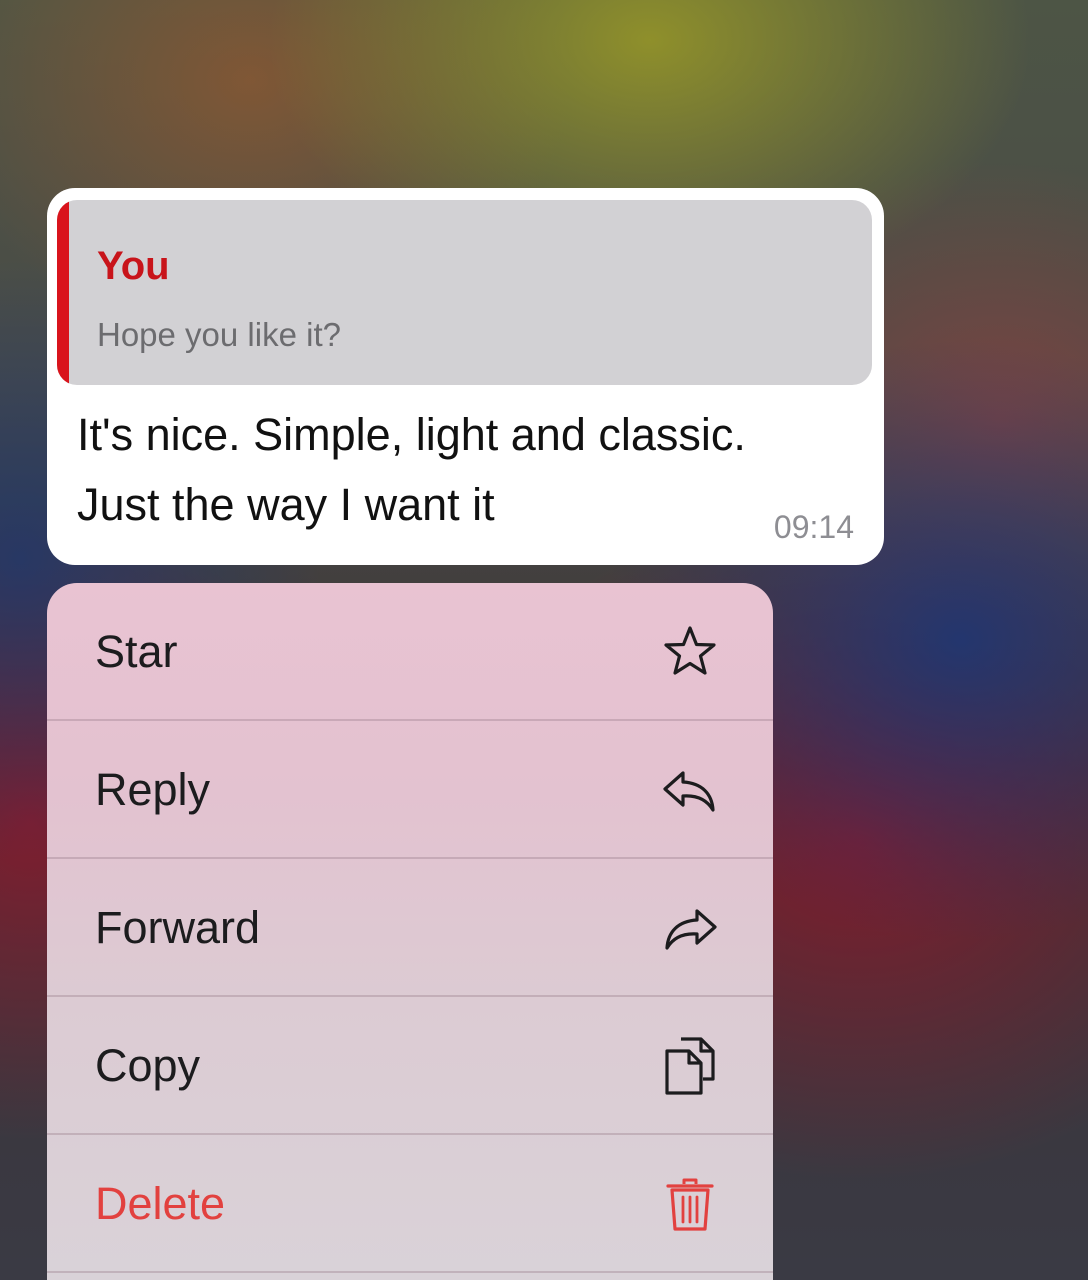 This screenshot has height=1280, width=1088. I want to click on message-timestamp: 09:14, so click(813, 527).